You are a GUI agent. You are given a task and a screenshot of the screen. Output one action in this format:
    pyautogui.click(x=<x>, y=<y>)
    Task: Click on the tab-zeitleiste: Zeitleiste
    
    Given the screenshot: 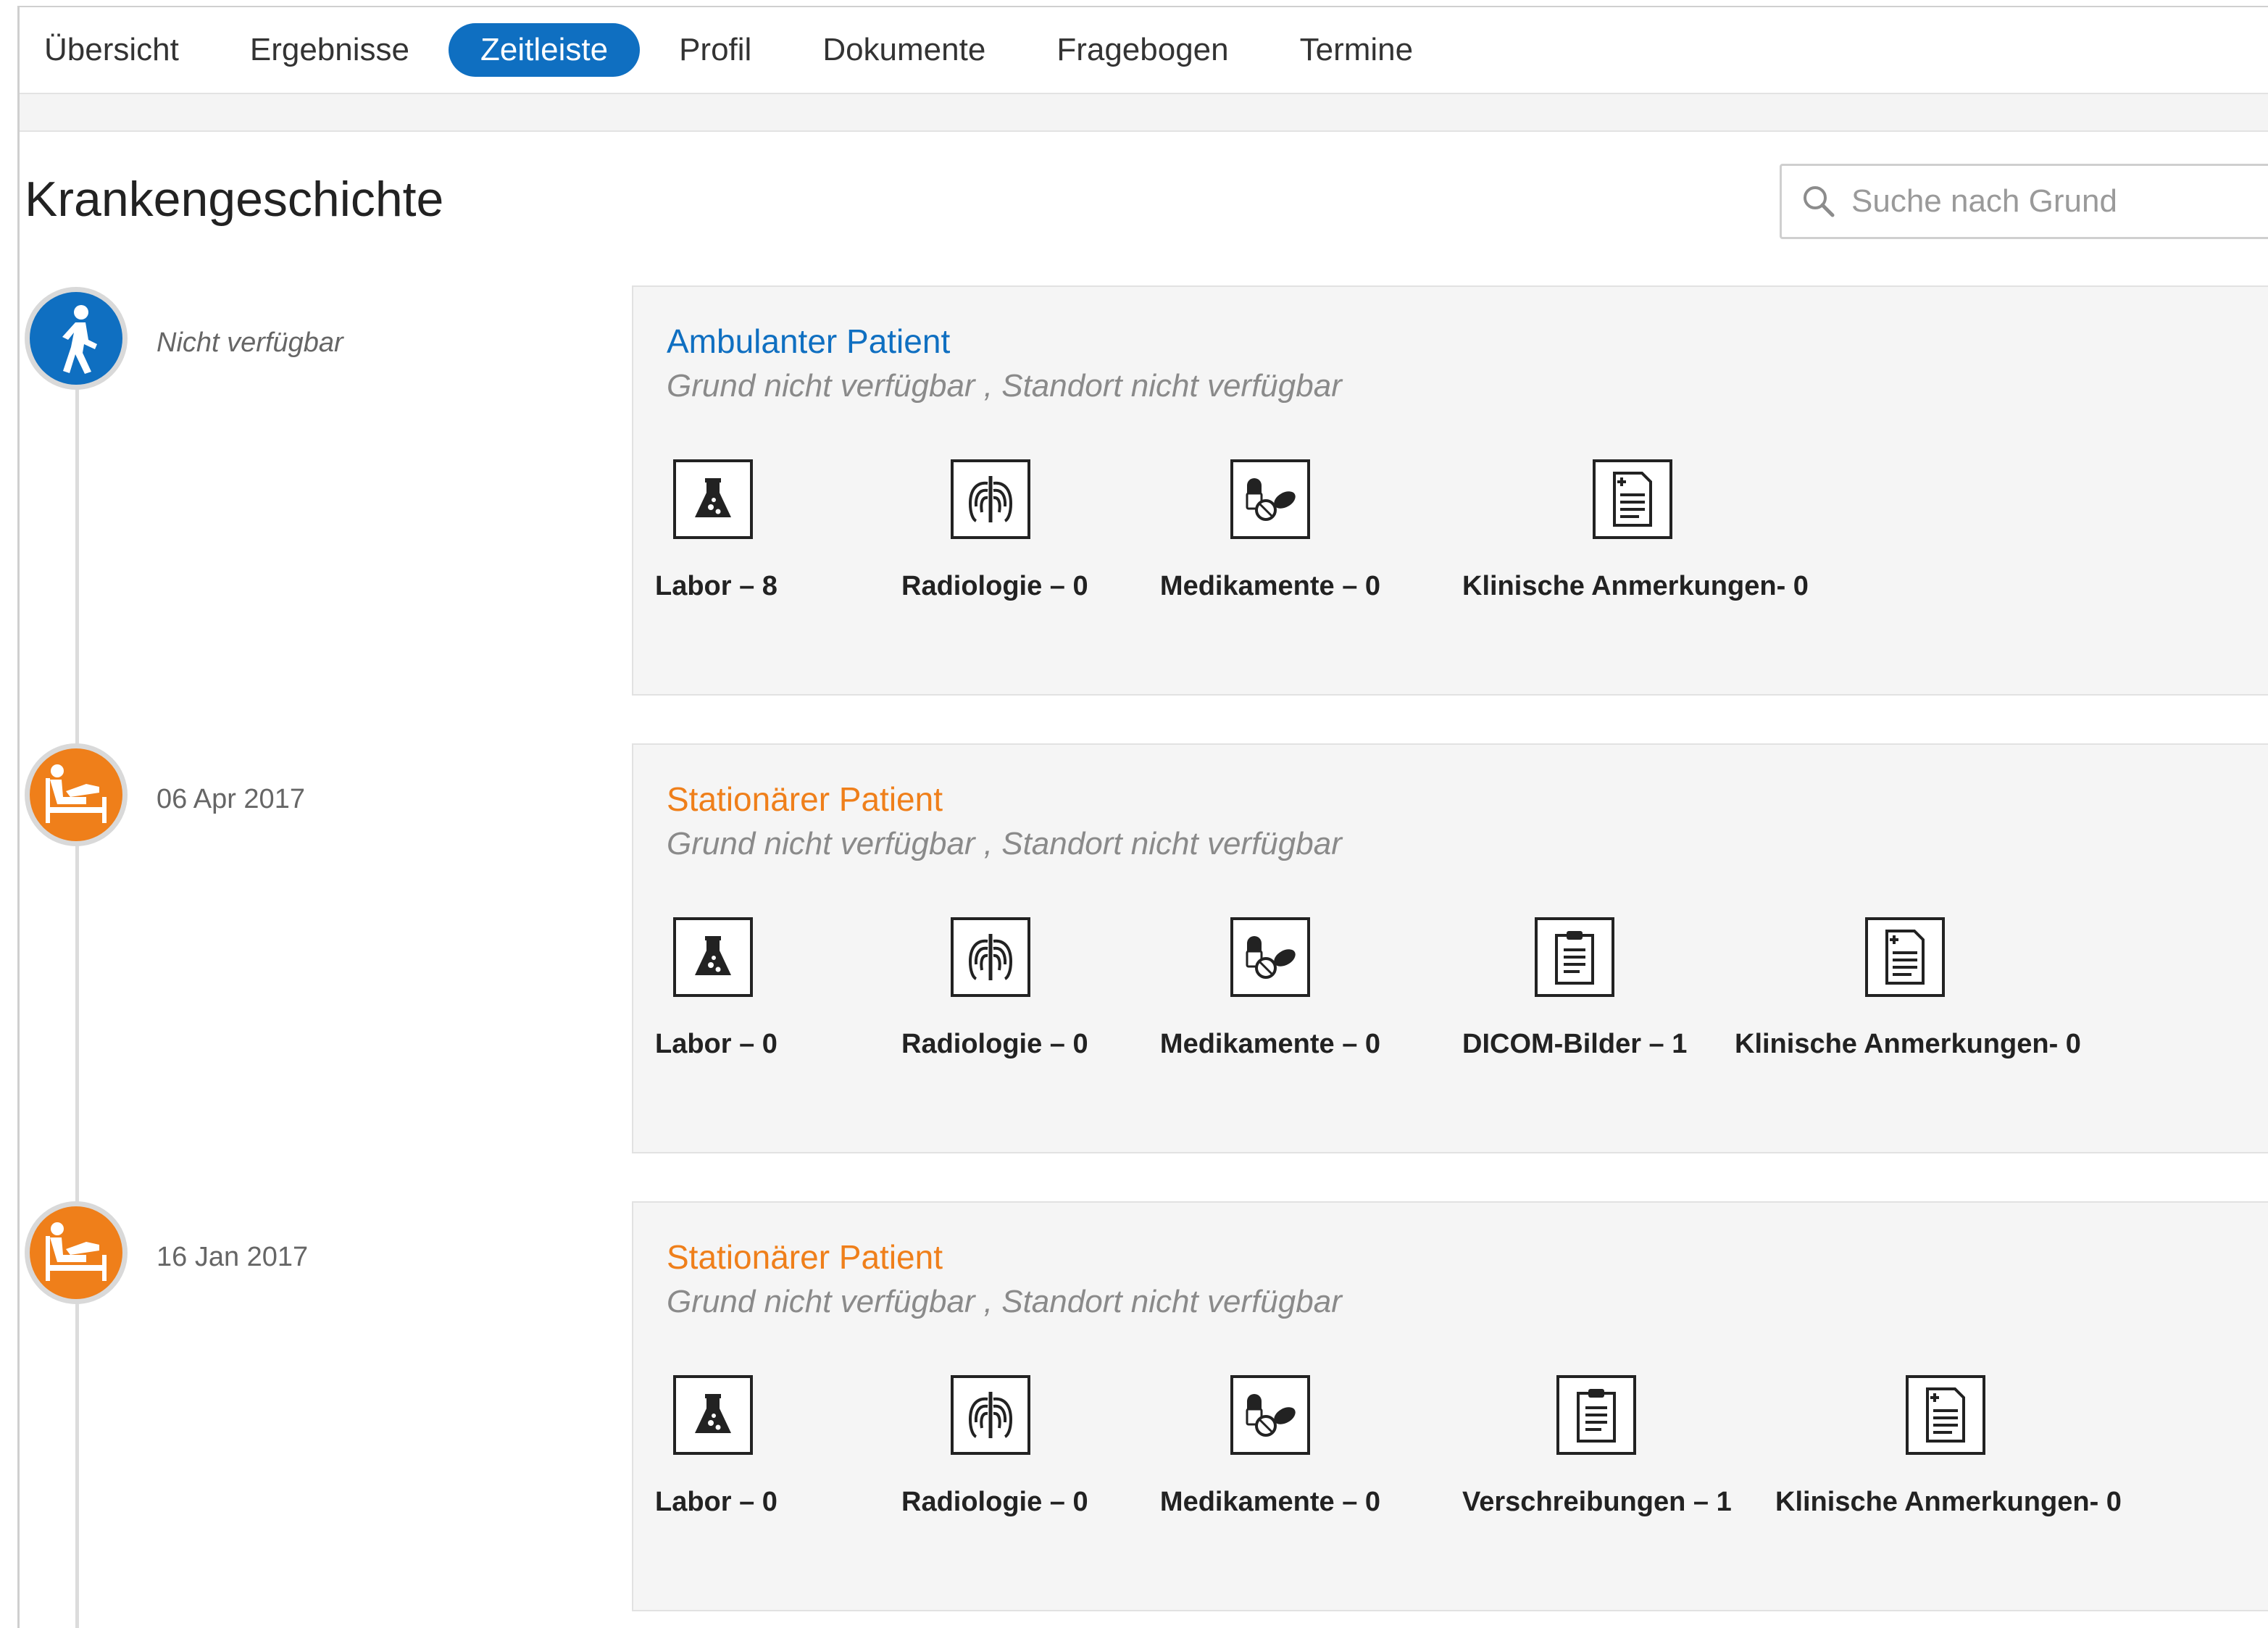 What is the action you would take?
    pyautogui.click(x=544, y=50)
    